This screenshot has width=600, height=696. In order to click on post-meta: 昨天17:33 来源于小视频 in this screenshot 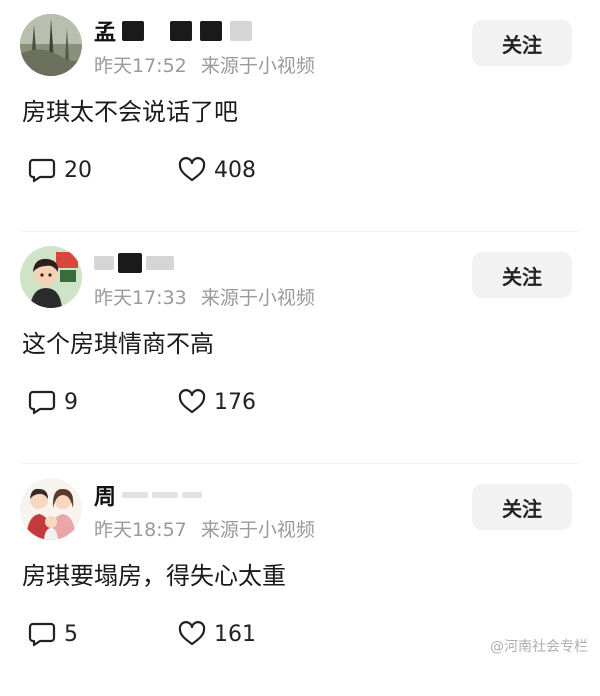, I will do `click(204, 296)`.